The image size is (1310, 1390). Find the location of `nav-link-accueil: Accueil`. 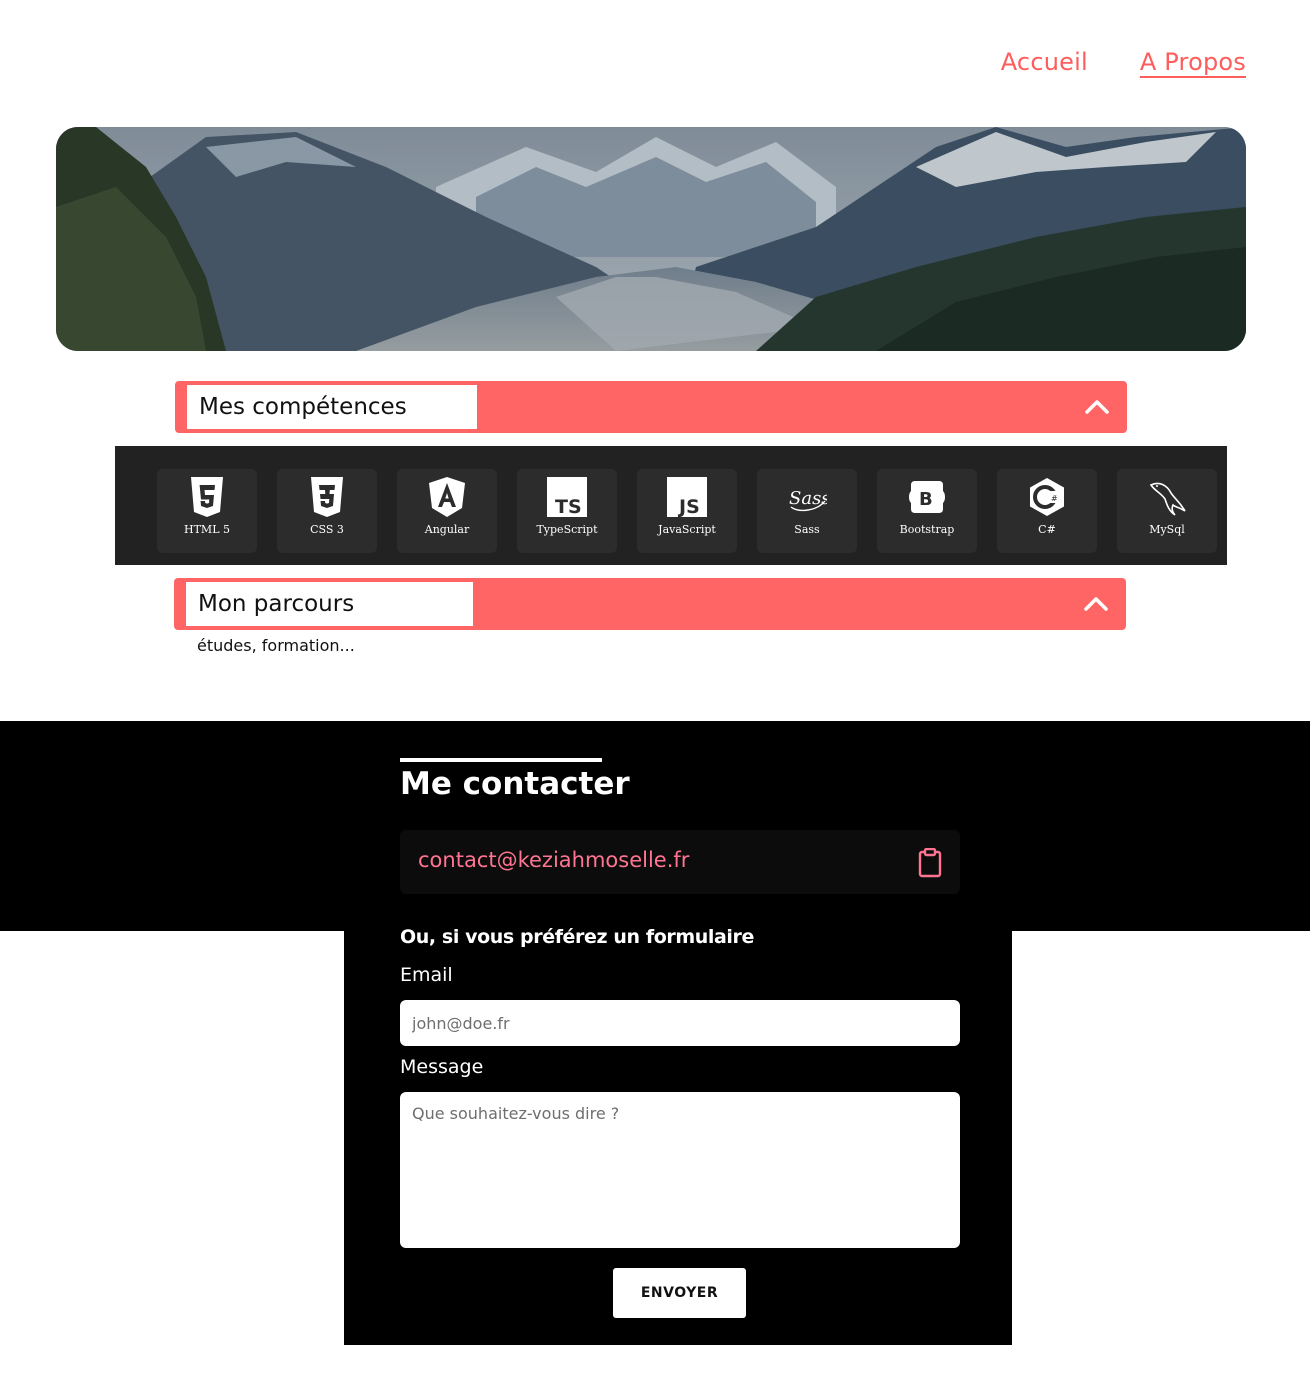

nav-link-accueil: Accueil is located at coordinates (1044, 62).